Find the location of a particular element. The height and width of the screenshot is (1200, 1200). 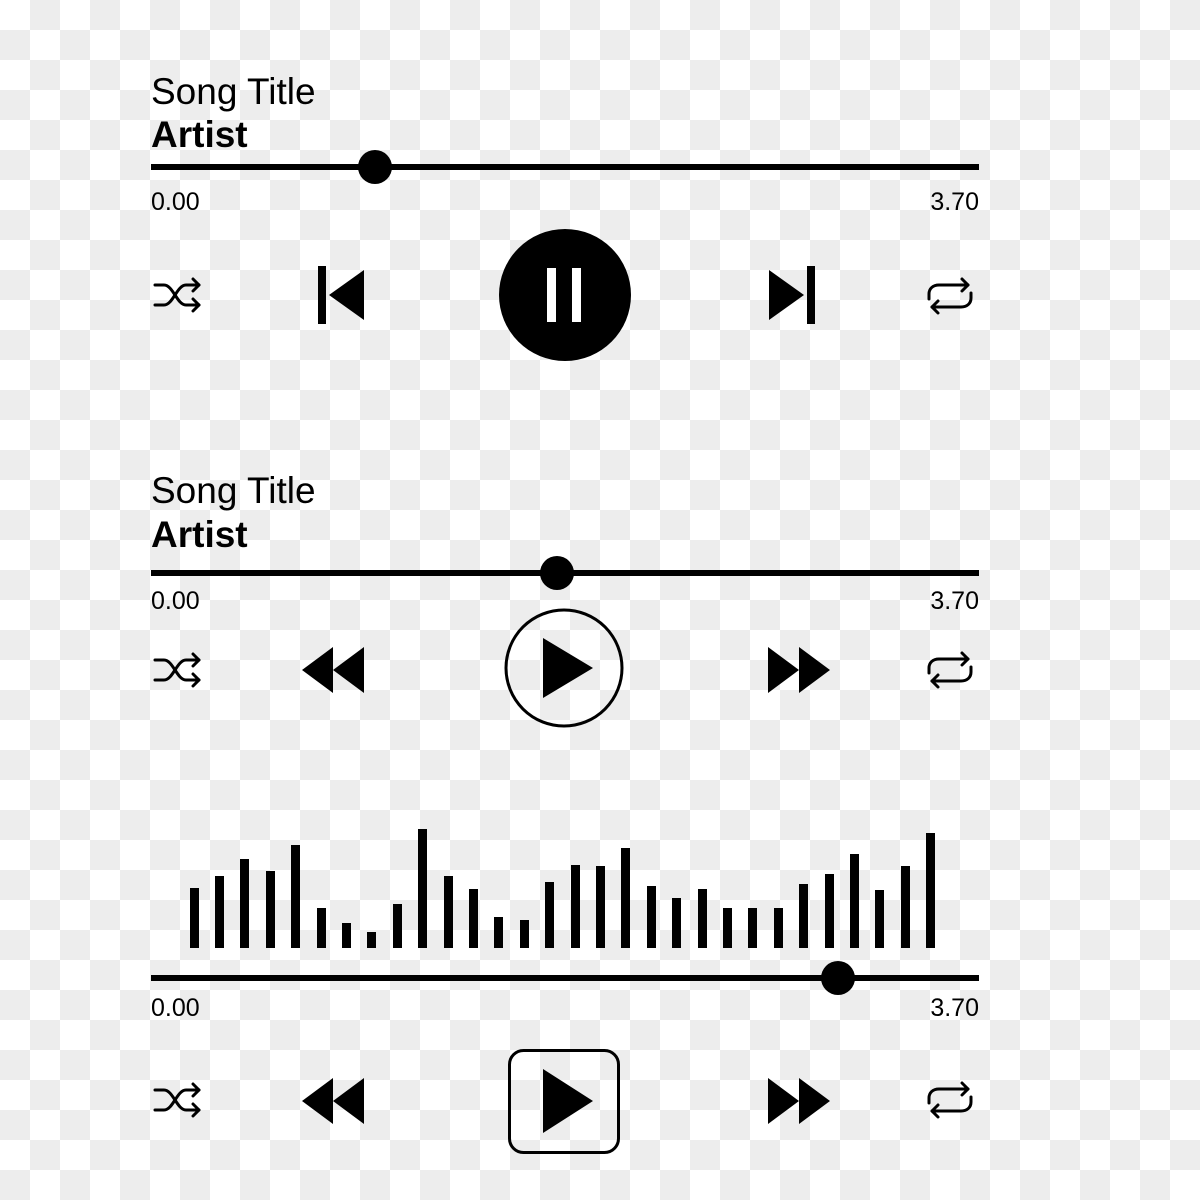

play-circle-icon is located at coordinates (564, 668).